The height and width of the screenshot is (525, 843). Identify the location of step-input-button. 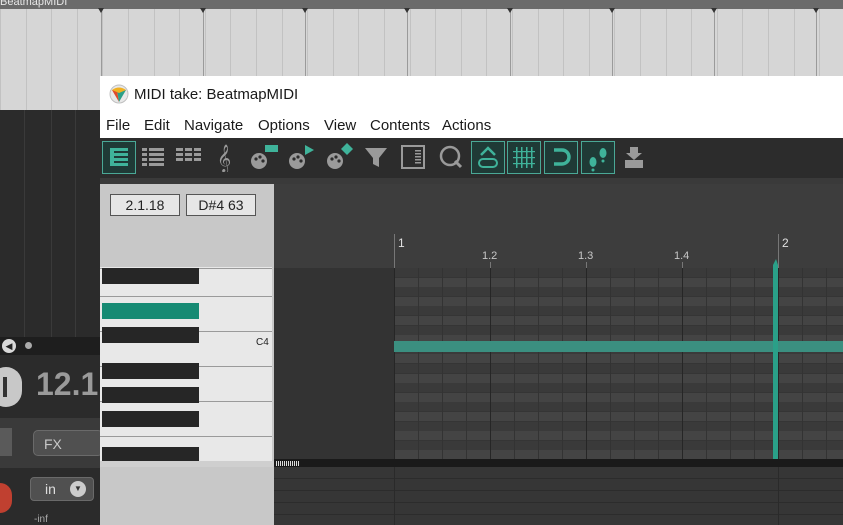
(598, 157).